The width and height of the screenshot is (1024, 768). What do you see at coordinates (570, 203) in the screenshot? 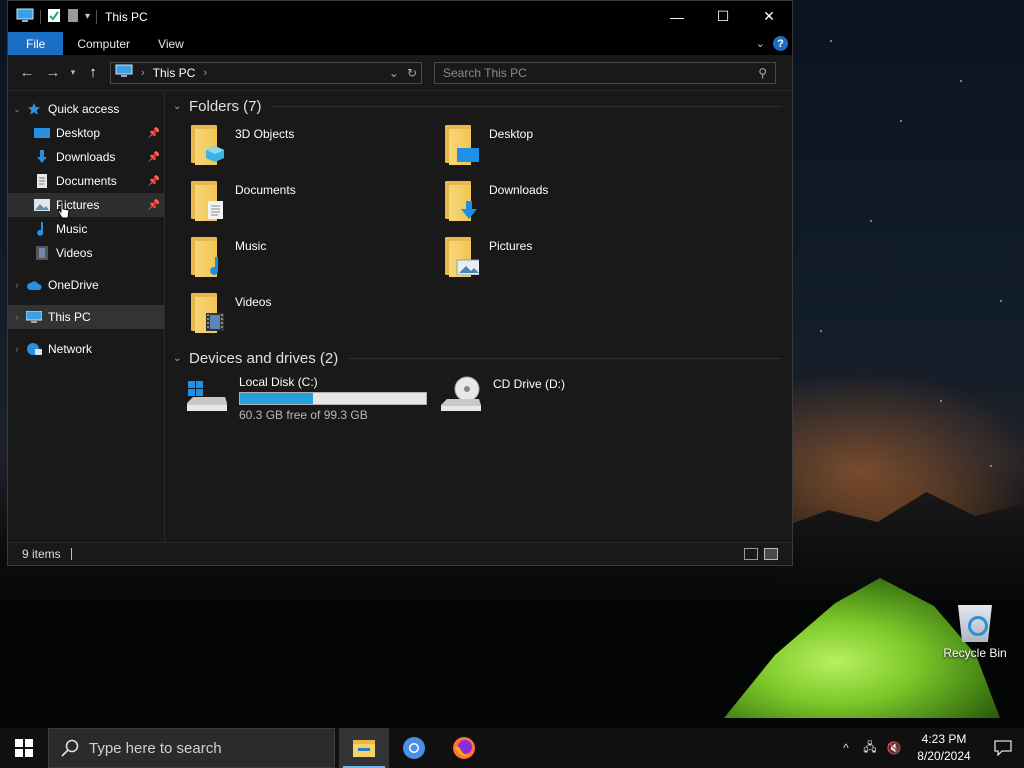
I see `folder-downloads: Downloads` at bounding box center [570, 203].